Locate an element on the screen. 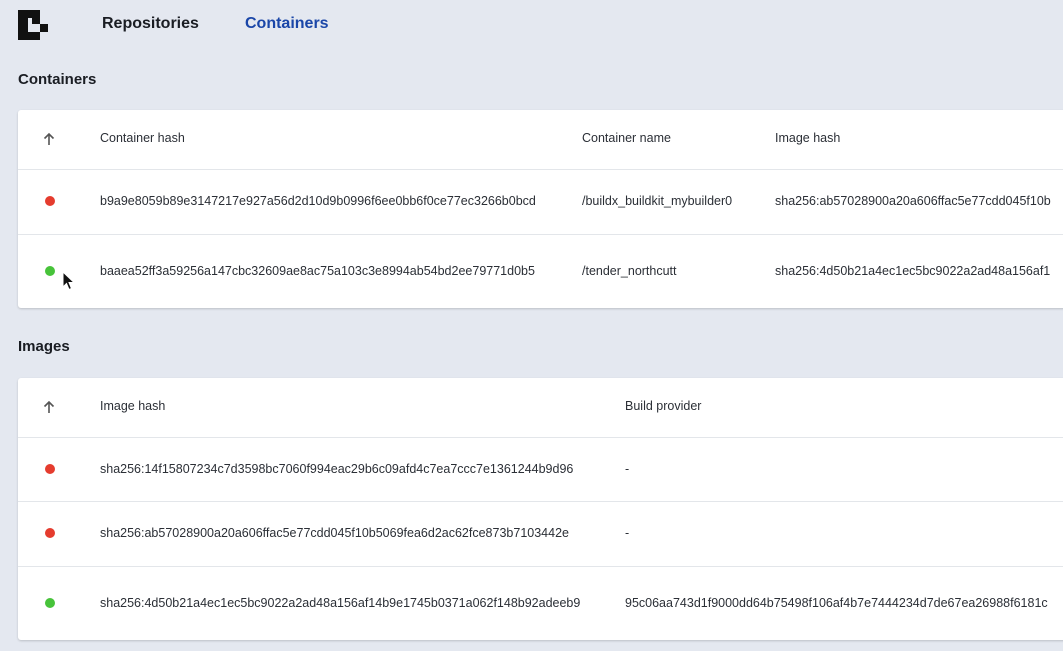 The image size is (1063, 651). table-header-row: Container hash Container name Image hash is located at coordinates (540, 140).